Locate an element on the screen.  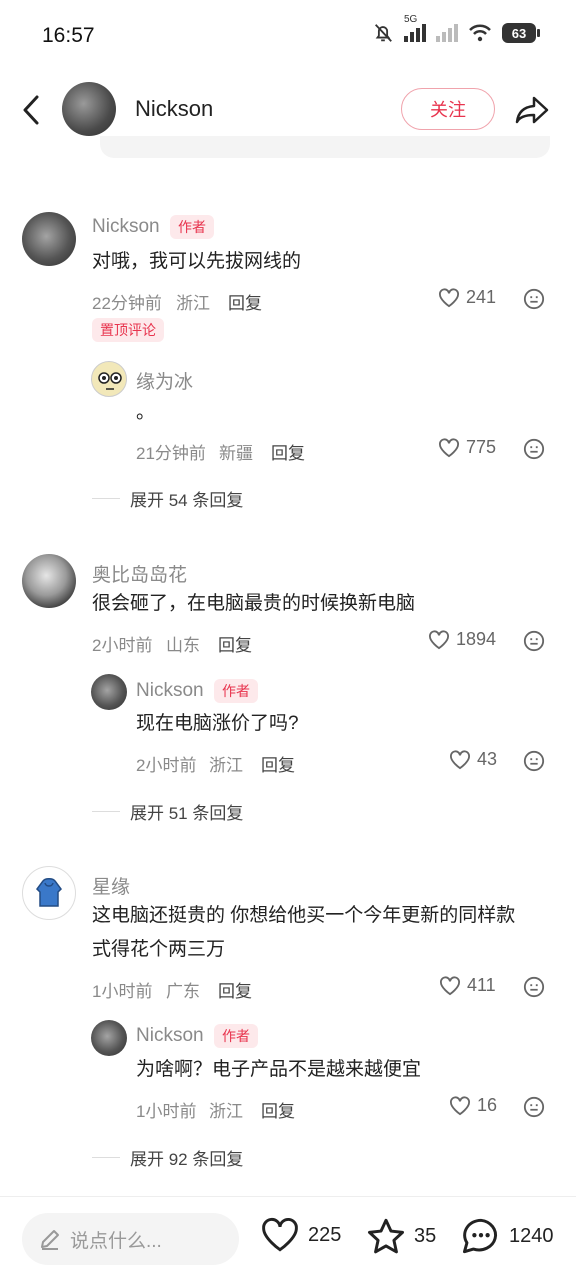
comment-text-line-1: 这电脑还挺贵的 你想给他买一个今年更新的同样款 is located at coordinates (303, 916).